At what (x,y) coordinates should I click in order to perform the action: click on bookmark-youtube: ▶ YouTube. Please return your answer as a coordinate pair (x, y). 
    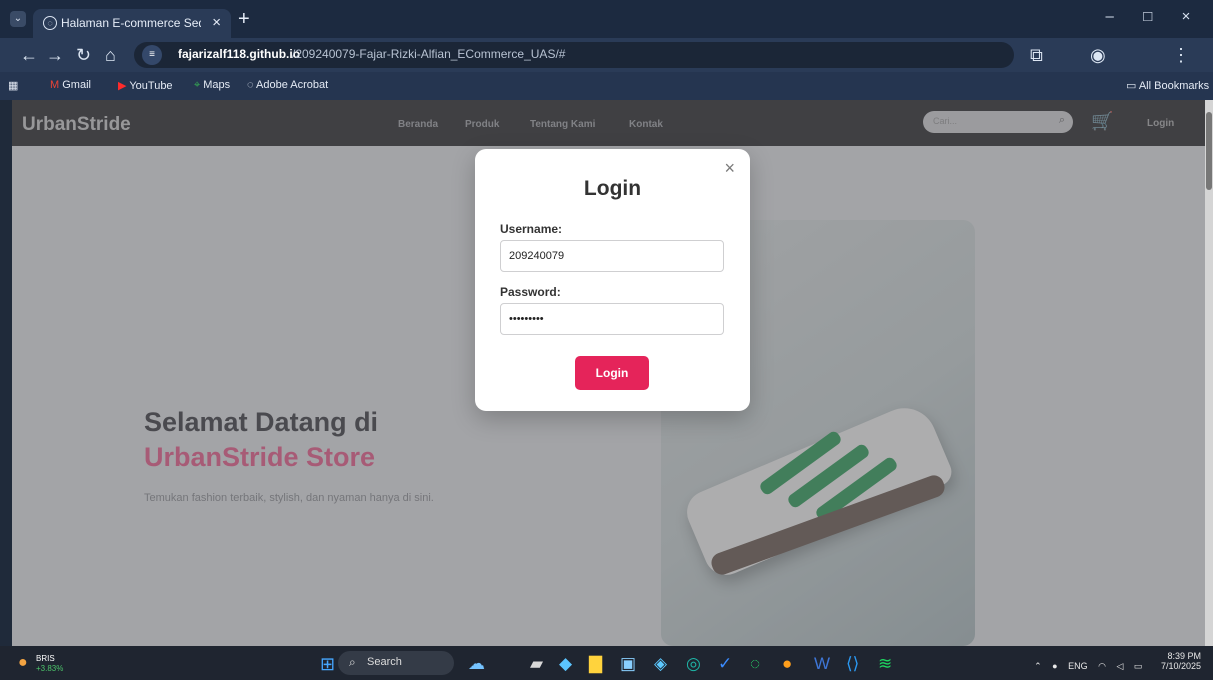
    Looking at the image, I should click on (145, 85).